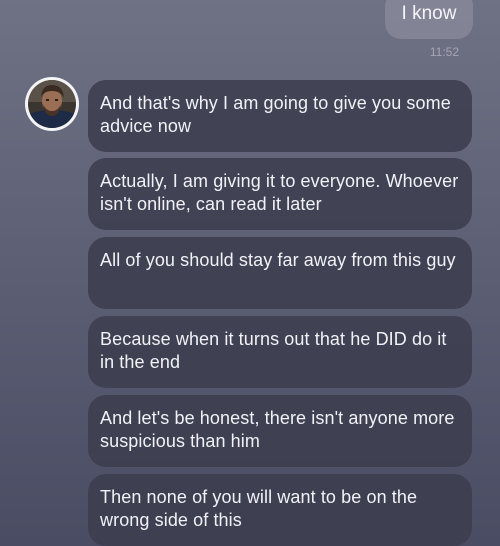 The image size is (500, 546). Describe the element at coordinates (444, 52) in the screenshot. I see `message-timestamp: 11:52` at that location.